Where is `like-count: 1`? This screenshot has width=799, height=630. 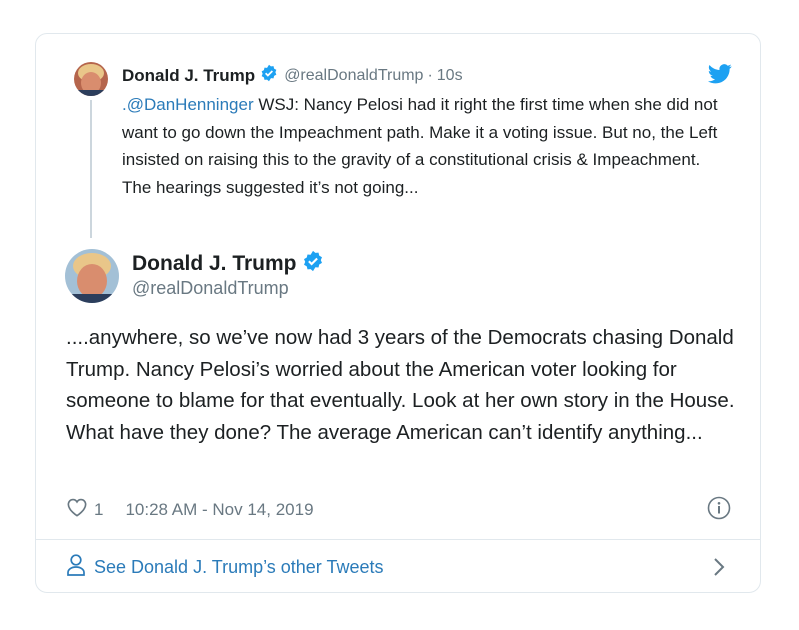
like-count: 1 is located at coordinates (98, 510).